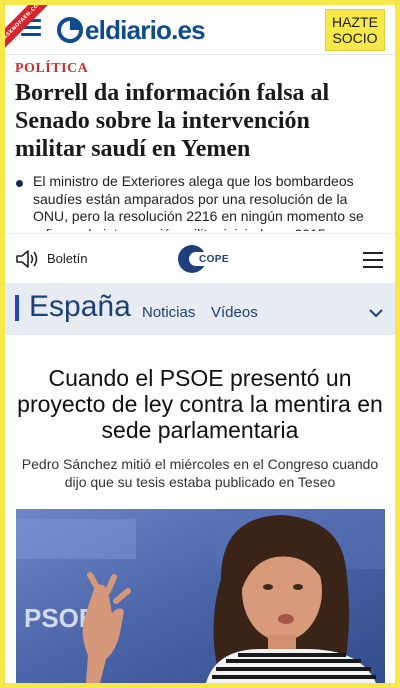  What do you see at coordinates (17, 308) in the screenshot?
I see `section-accent` at bounding box center [17, 308].